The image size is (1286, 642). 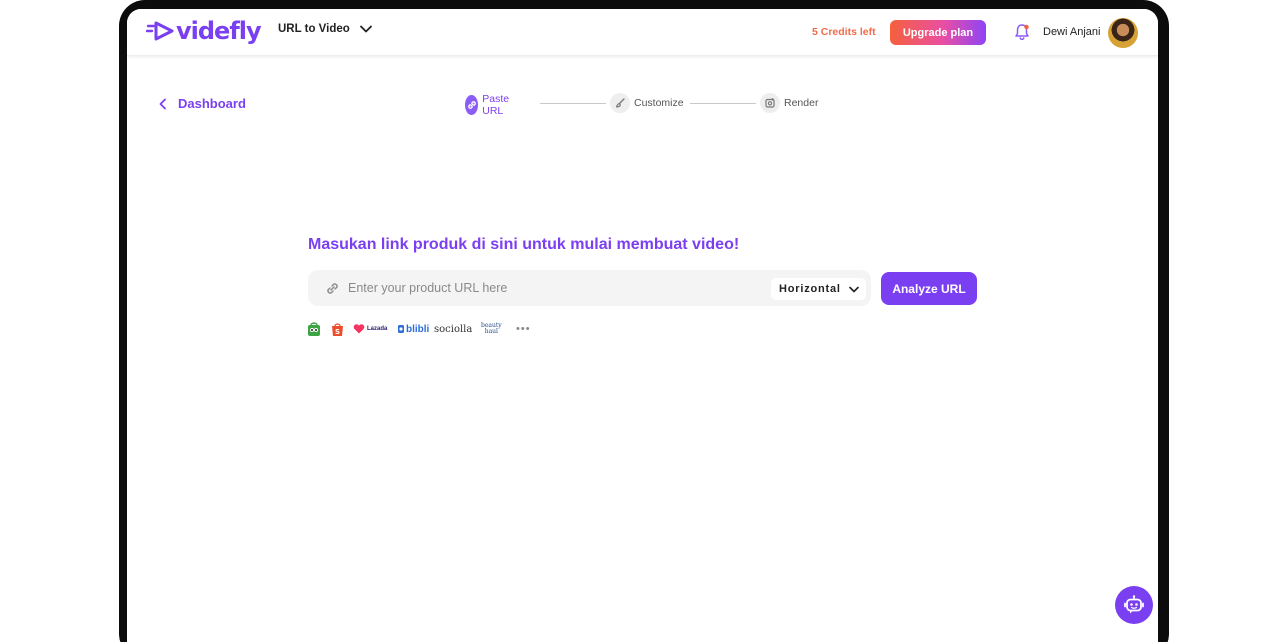 What do you see at coordinates (770, 103) in the screenshot?
I see `render-icon` at bounding box center [770, 103].